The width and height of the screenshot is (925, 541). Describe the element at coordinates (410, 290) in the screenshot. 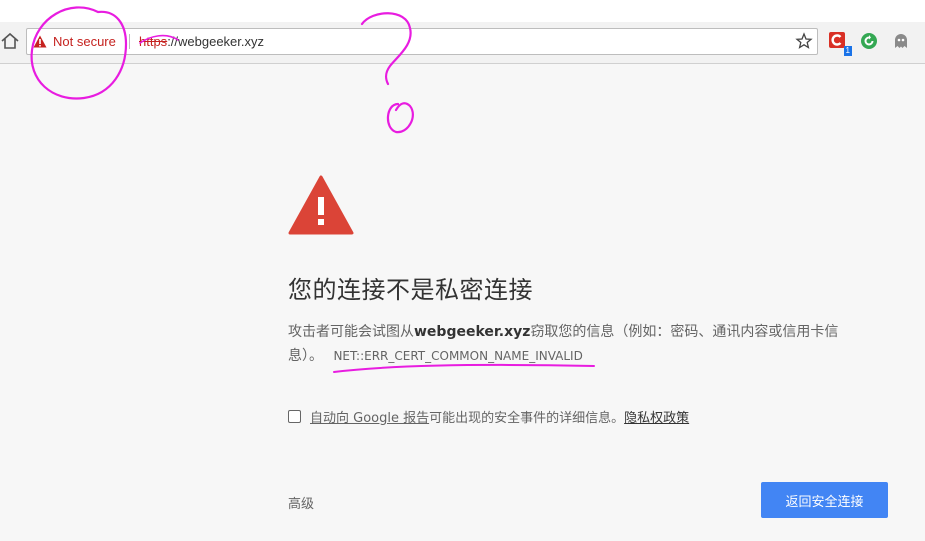

I see `page-title: 您的连接不是私密连接` at that location.